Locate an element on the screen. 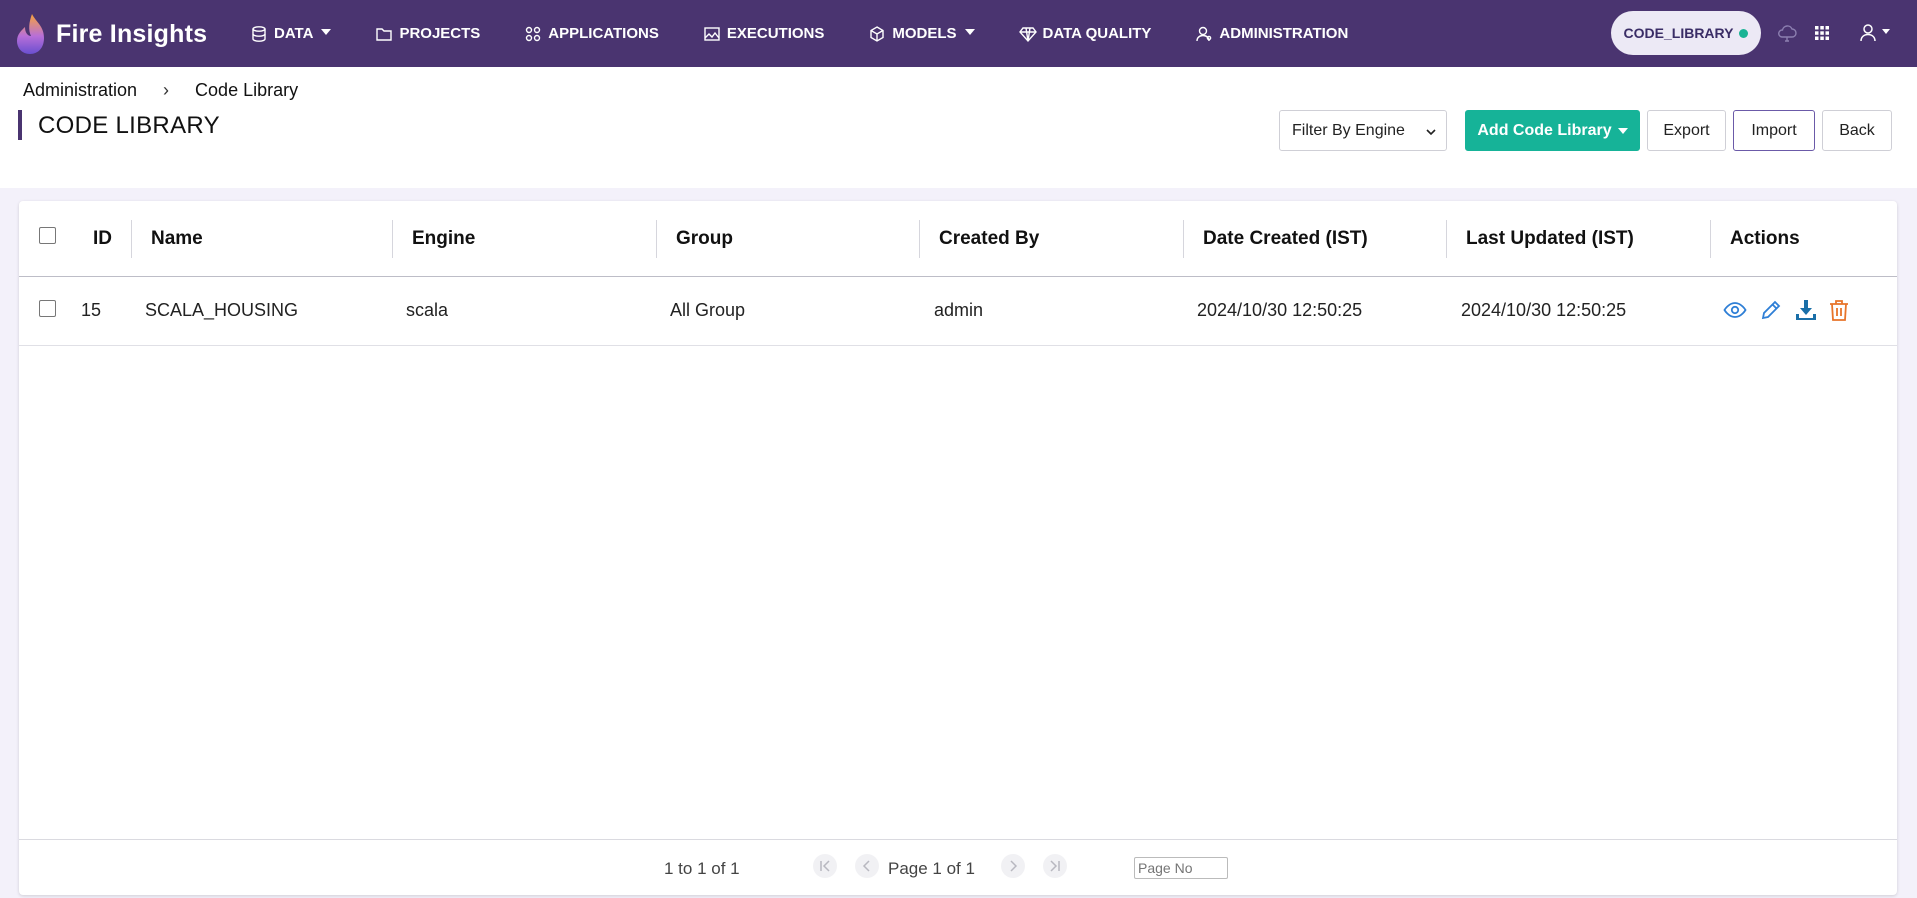 The width and height of the screenshot is (1917, 898). select-all-checkbox is located at coordinates (47, 235).